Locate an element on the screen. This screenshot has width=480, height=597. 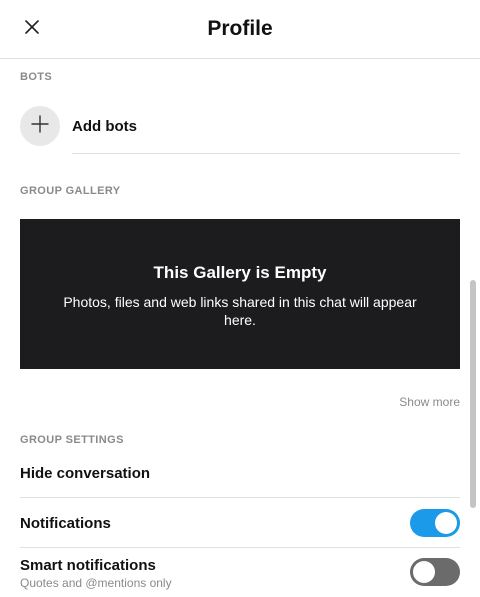
smart-notifications-toggle is located at coordinates (435, 572).